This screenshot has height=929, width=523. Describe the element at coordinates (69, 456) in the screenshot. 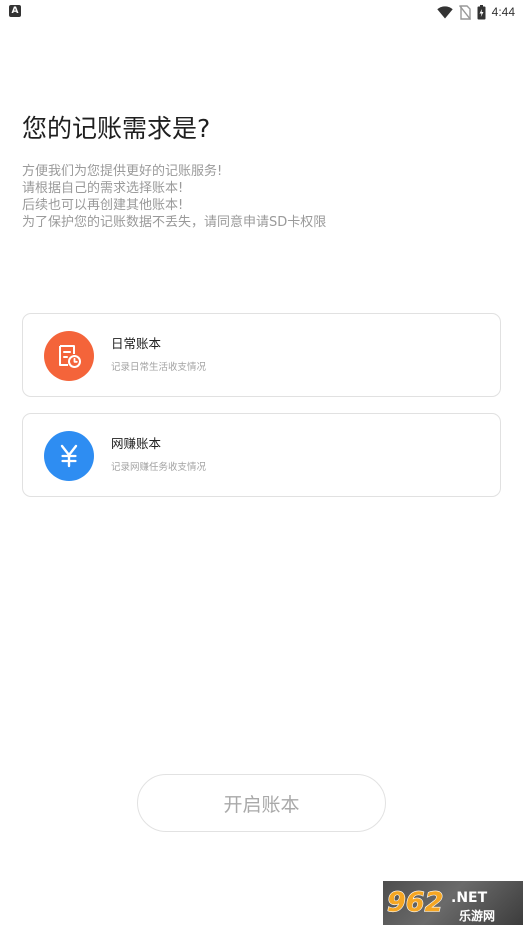

I see `yuan-icon` at that location.